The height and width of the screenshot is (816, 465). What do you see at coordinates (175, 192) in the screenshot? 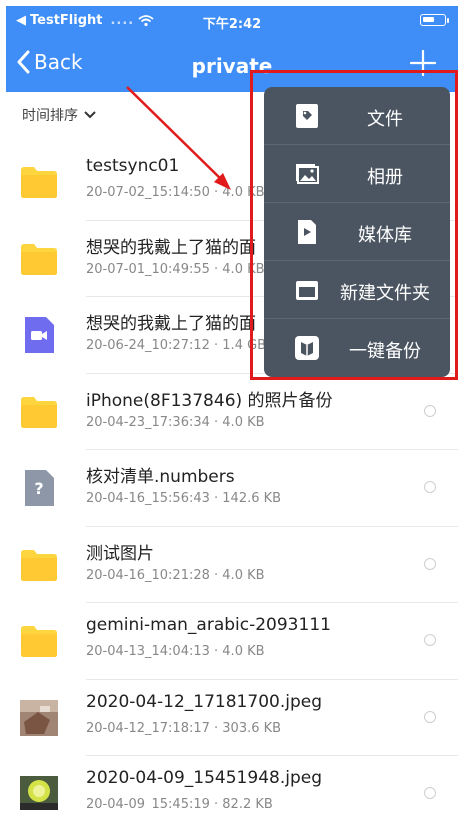
I see `file-meta: 20-07-02_15:14:50 · 4.0 KB` at bounding box center [175, 192].